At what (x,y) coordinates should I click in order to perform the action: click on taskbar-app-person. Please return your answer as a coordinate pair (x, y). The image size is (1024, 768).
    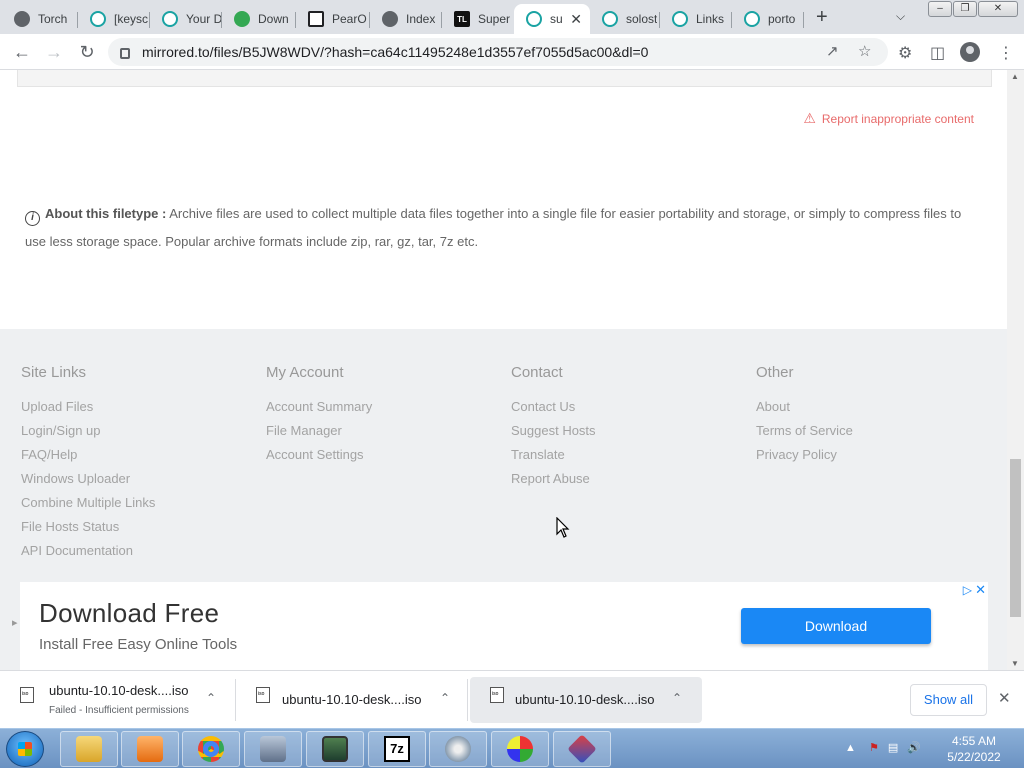
    Looking at the image, I should click on (273, 749).